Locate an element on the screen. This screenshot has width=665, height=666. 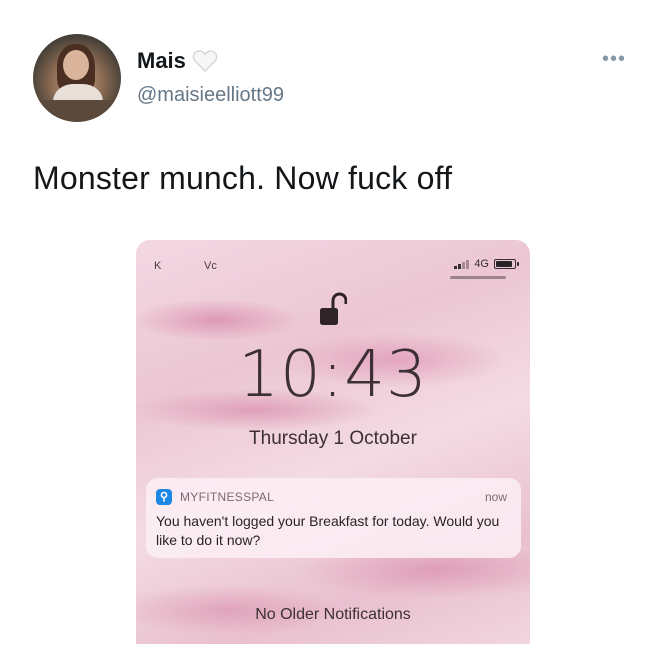
status-left-text: K is located at coordinates (158, 266).